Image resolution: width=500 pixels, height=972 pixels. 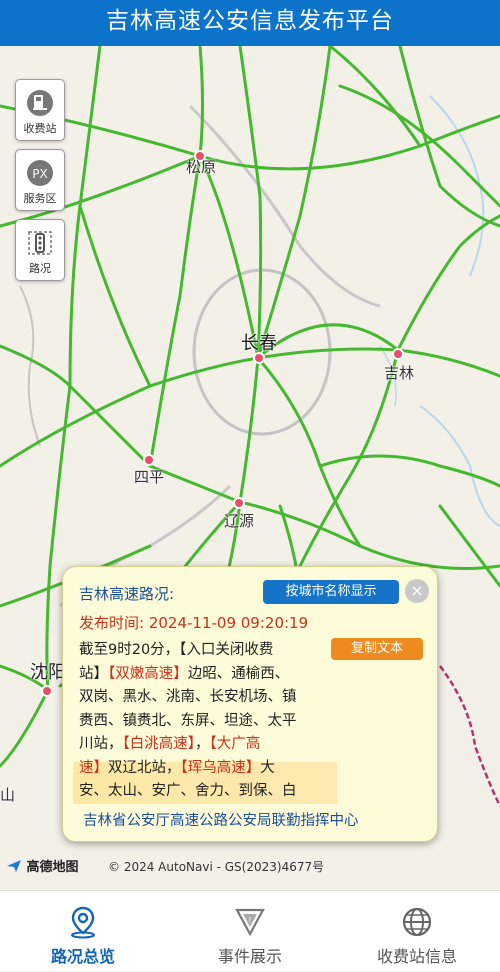 What do you see at coordinates (220, 767) in the screenshot?
I see `road-name: 【珲乌高速】` at bounding box center [220, 767].